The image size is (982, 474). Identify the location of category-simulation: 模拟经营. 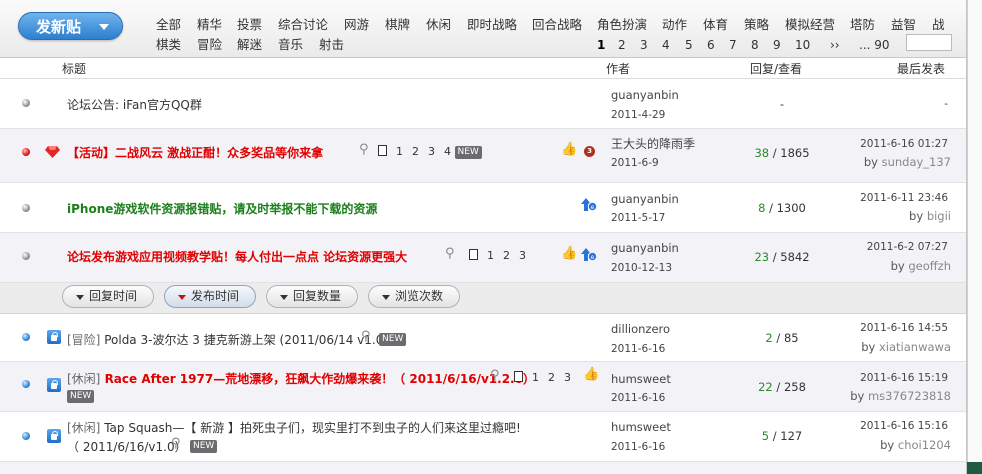
(810, 23).